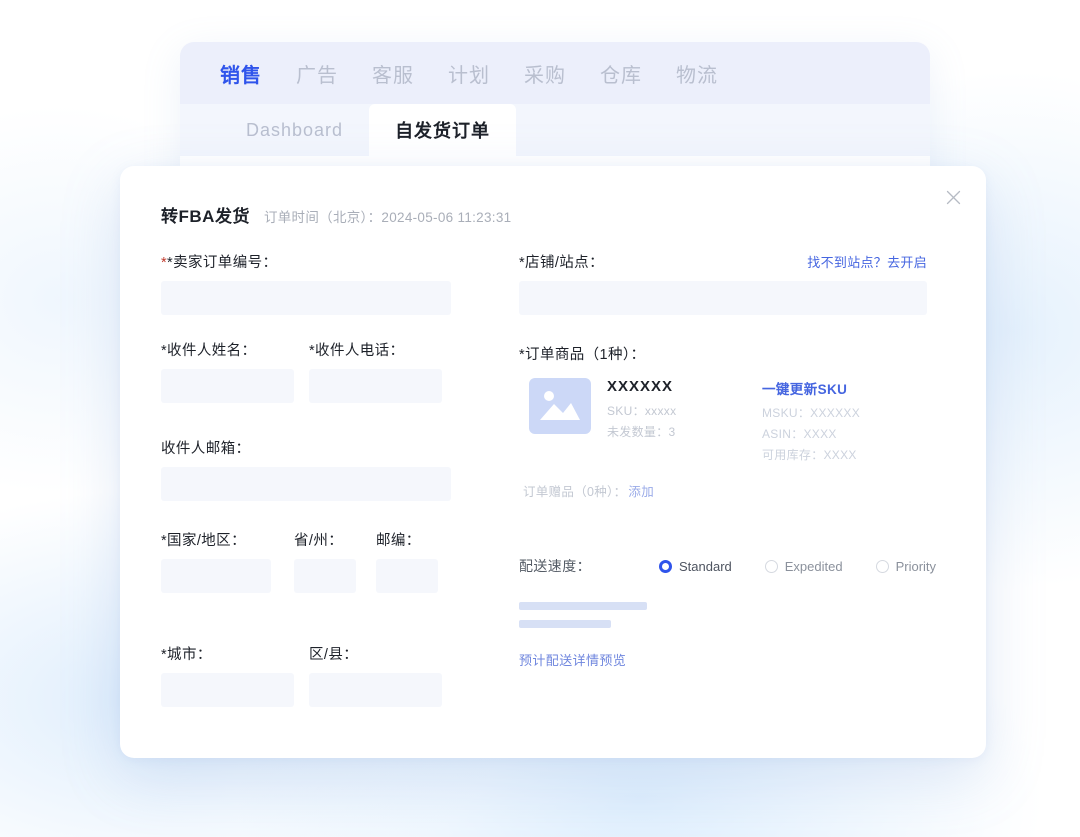 This screenshot has width=1080, height=837. Describe the element at coordinates (317, 73) in the screenshot. I see `nav-tab-ads: 广告` at that location.